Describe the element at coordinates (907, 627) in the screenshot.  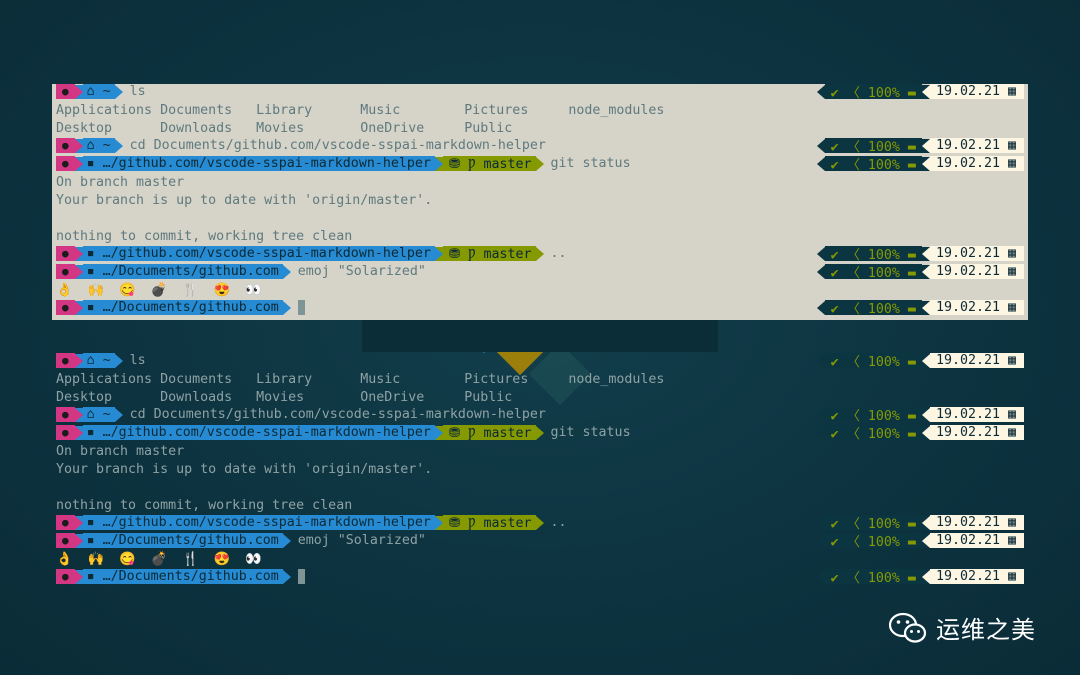
I see `wechat-icon` at that location.